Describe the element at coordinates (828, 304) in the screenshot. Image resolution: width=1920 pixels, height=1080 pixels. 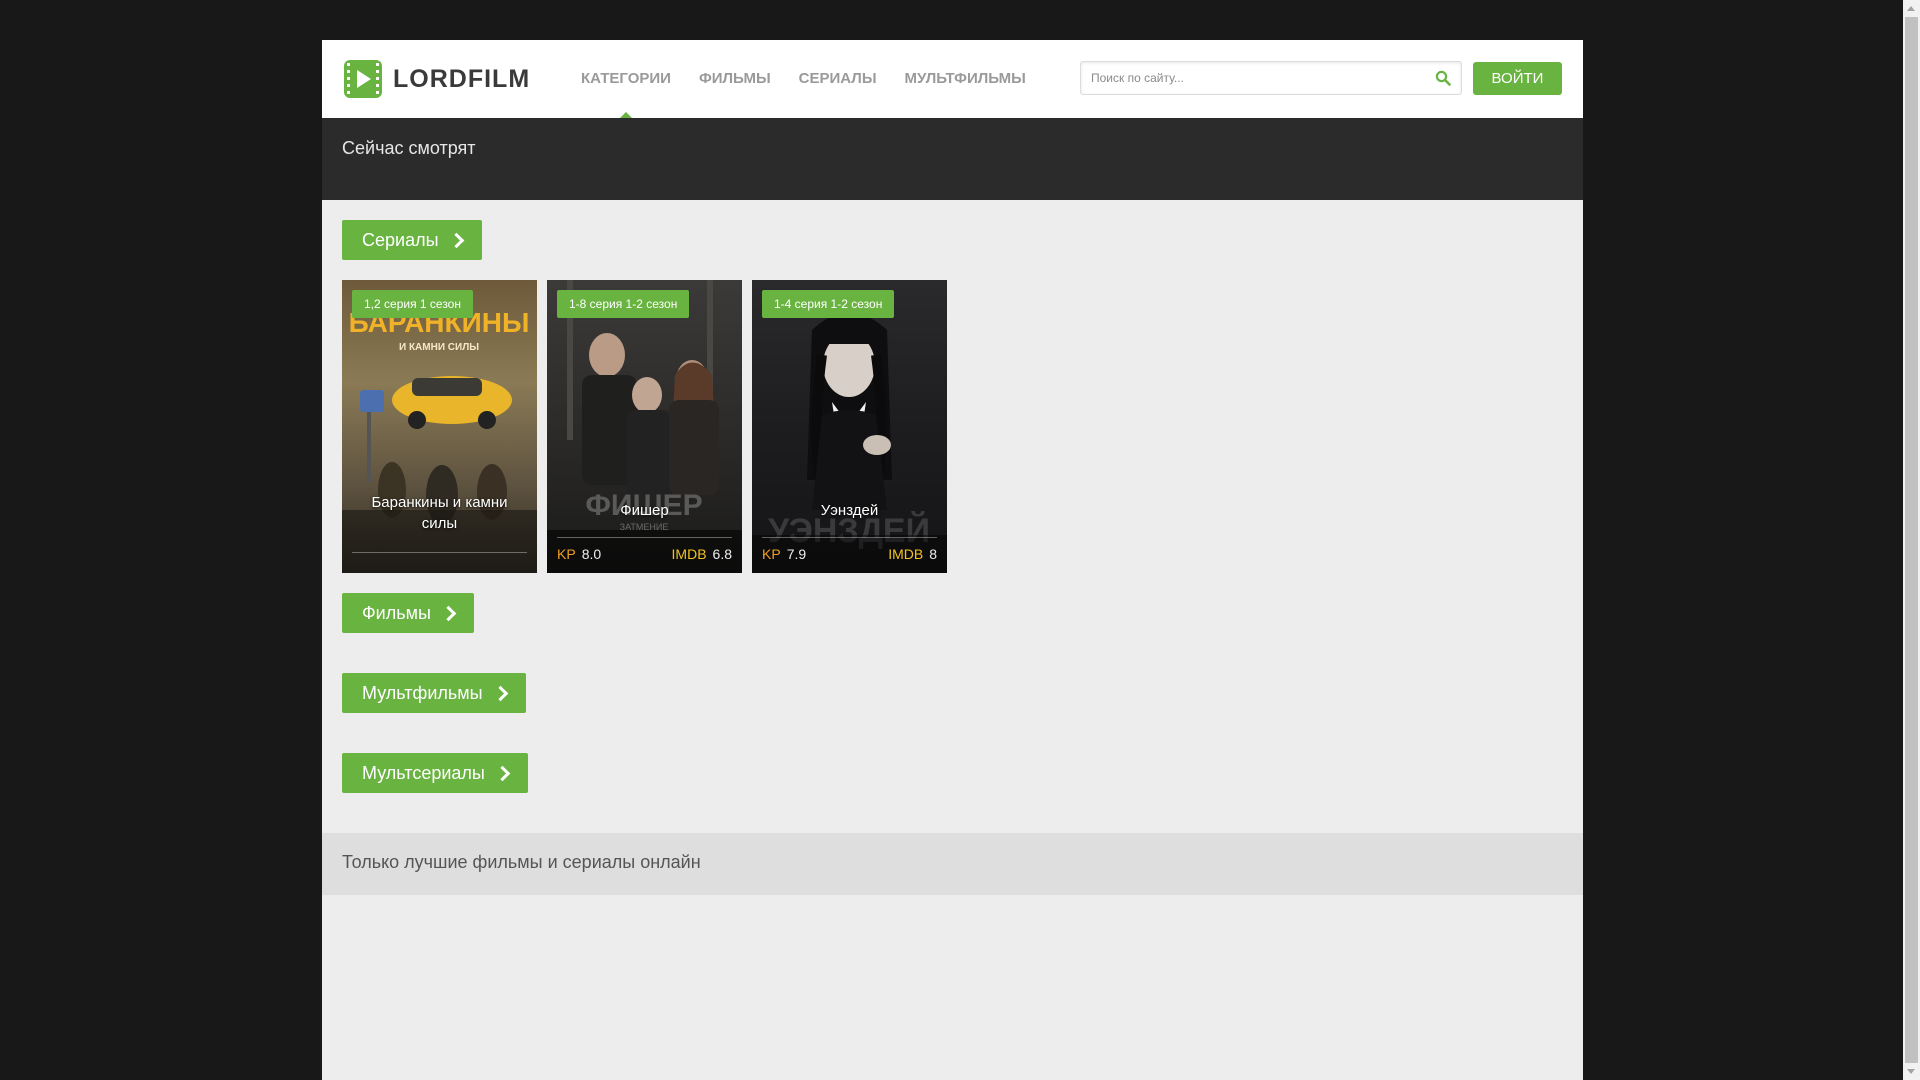
I see `episode-badge: 1-4 серия 1-2 сезон` at that location.